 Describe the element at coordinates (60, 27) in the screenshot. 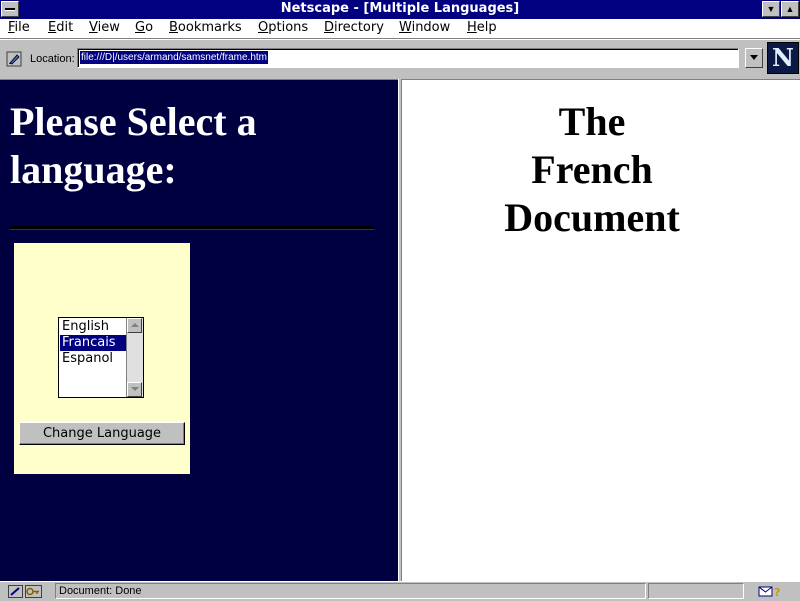

I see `menu-edit: Edit` at that location.